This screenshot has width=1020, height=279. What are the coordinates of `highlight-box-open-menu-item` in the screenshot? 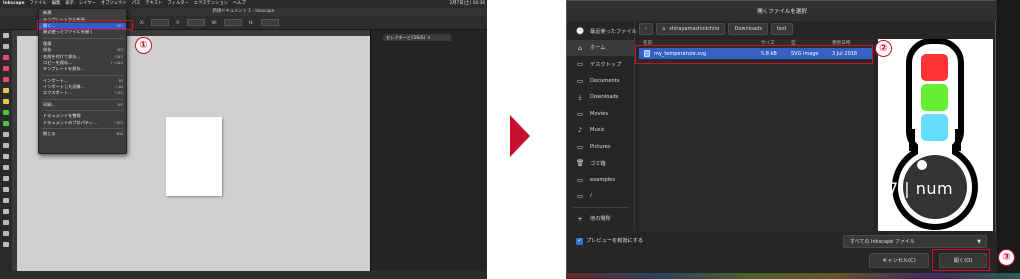 It's located at (85, 25).